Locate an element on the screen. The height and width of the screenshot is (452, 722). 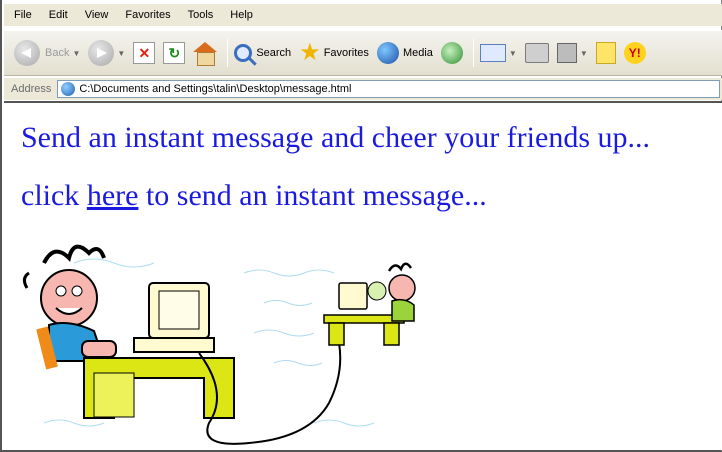
print-icon is located at coordinates (536, 53).